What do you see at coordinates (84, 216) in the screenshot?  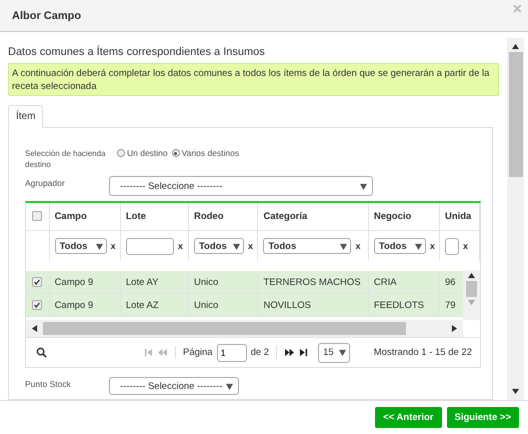 I see `column-header: Campo` at bounding box center [84, 216].